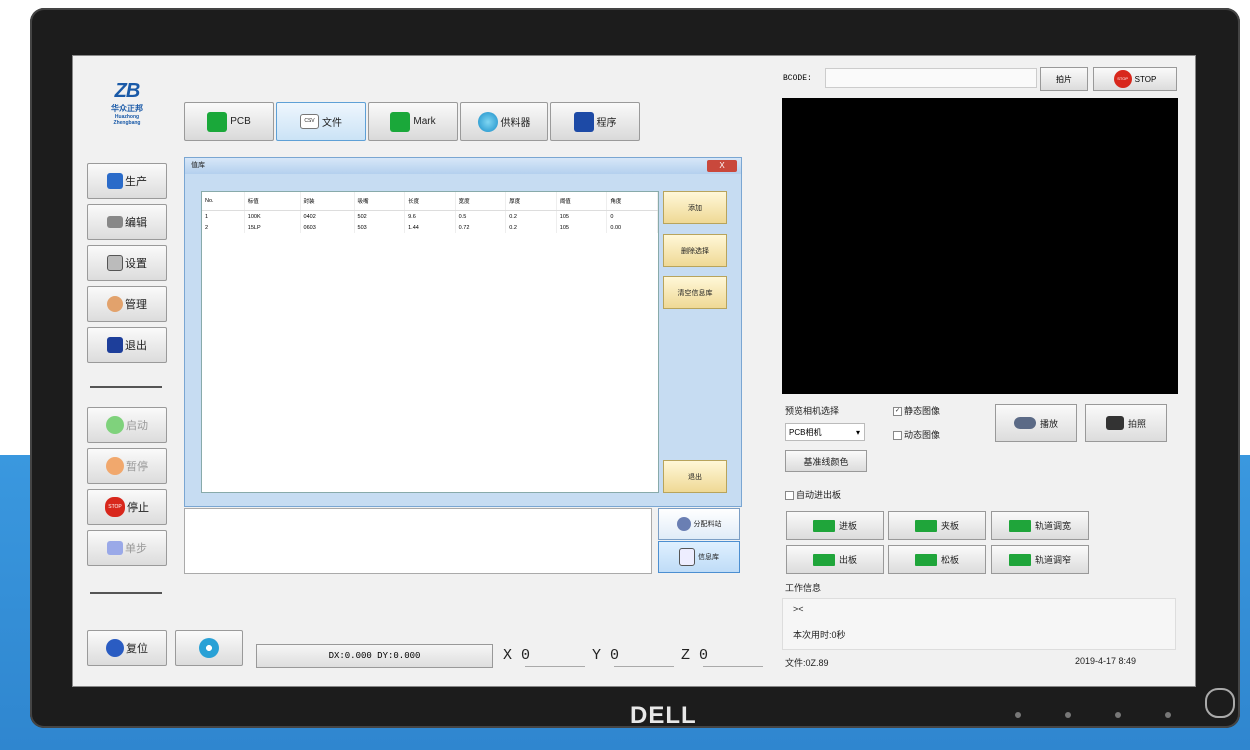 This screenshot has height=750, width=1250. Describe the element at coordinates (127, 648) in the screenshot. I see `reset-button: 复位` at that location.